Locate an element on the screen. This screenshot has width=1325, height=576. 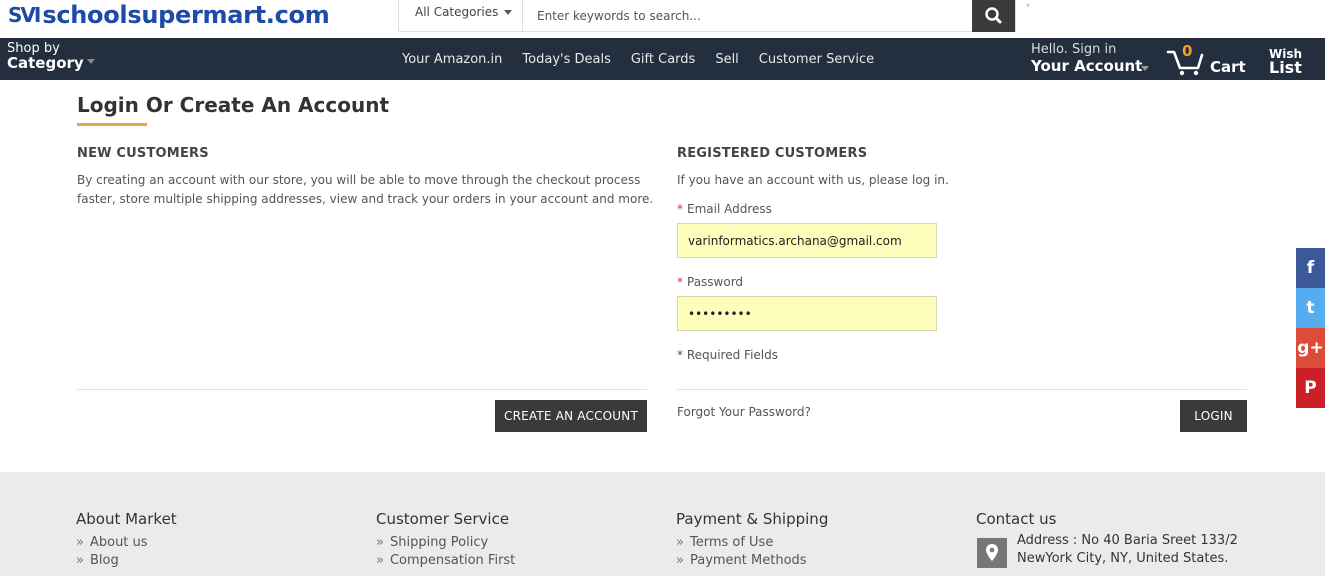
footer-link-label: Blog is located at coordinates (104, 560).